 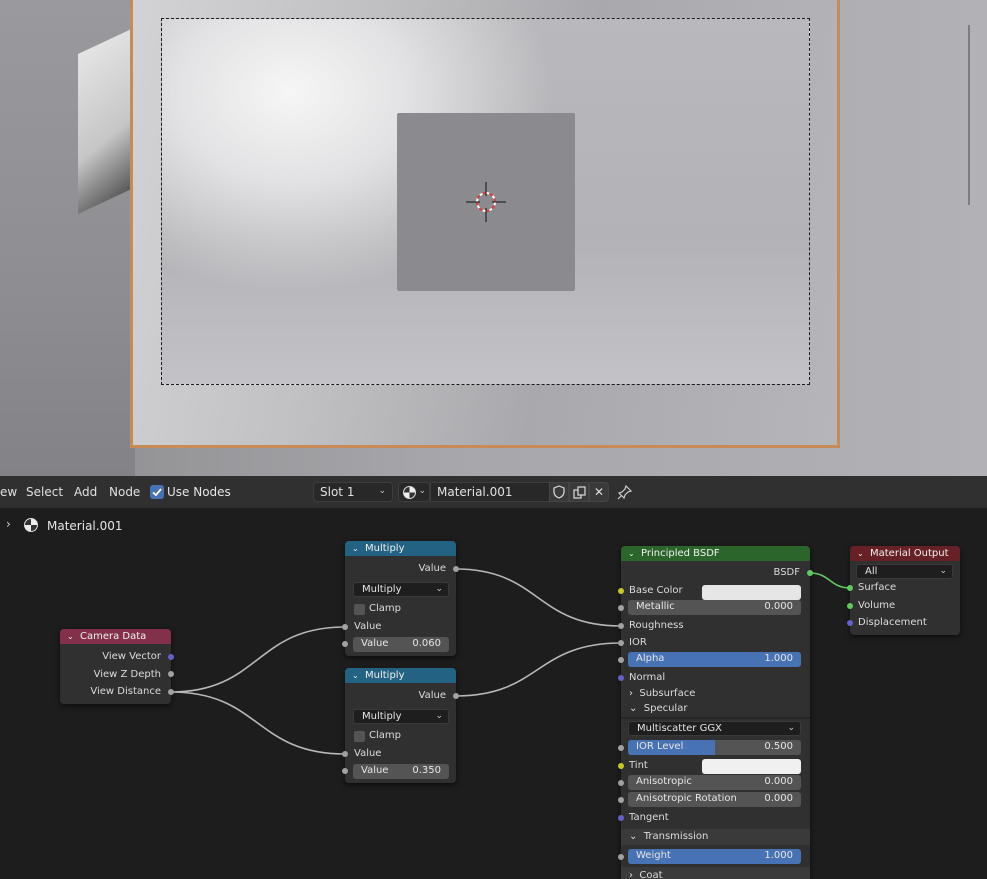 I want to click on node-header: ⌄ Camera Data, so click(x=115, y=636).